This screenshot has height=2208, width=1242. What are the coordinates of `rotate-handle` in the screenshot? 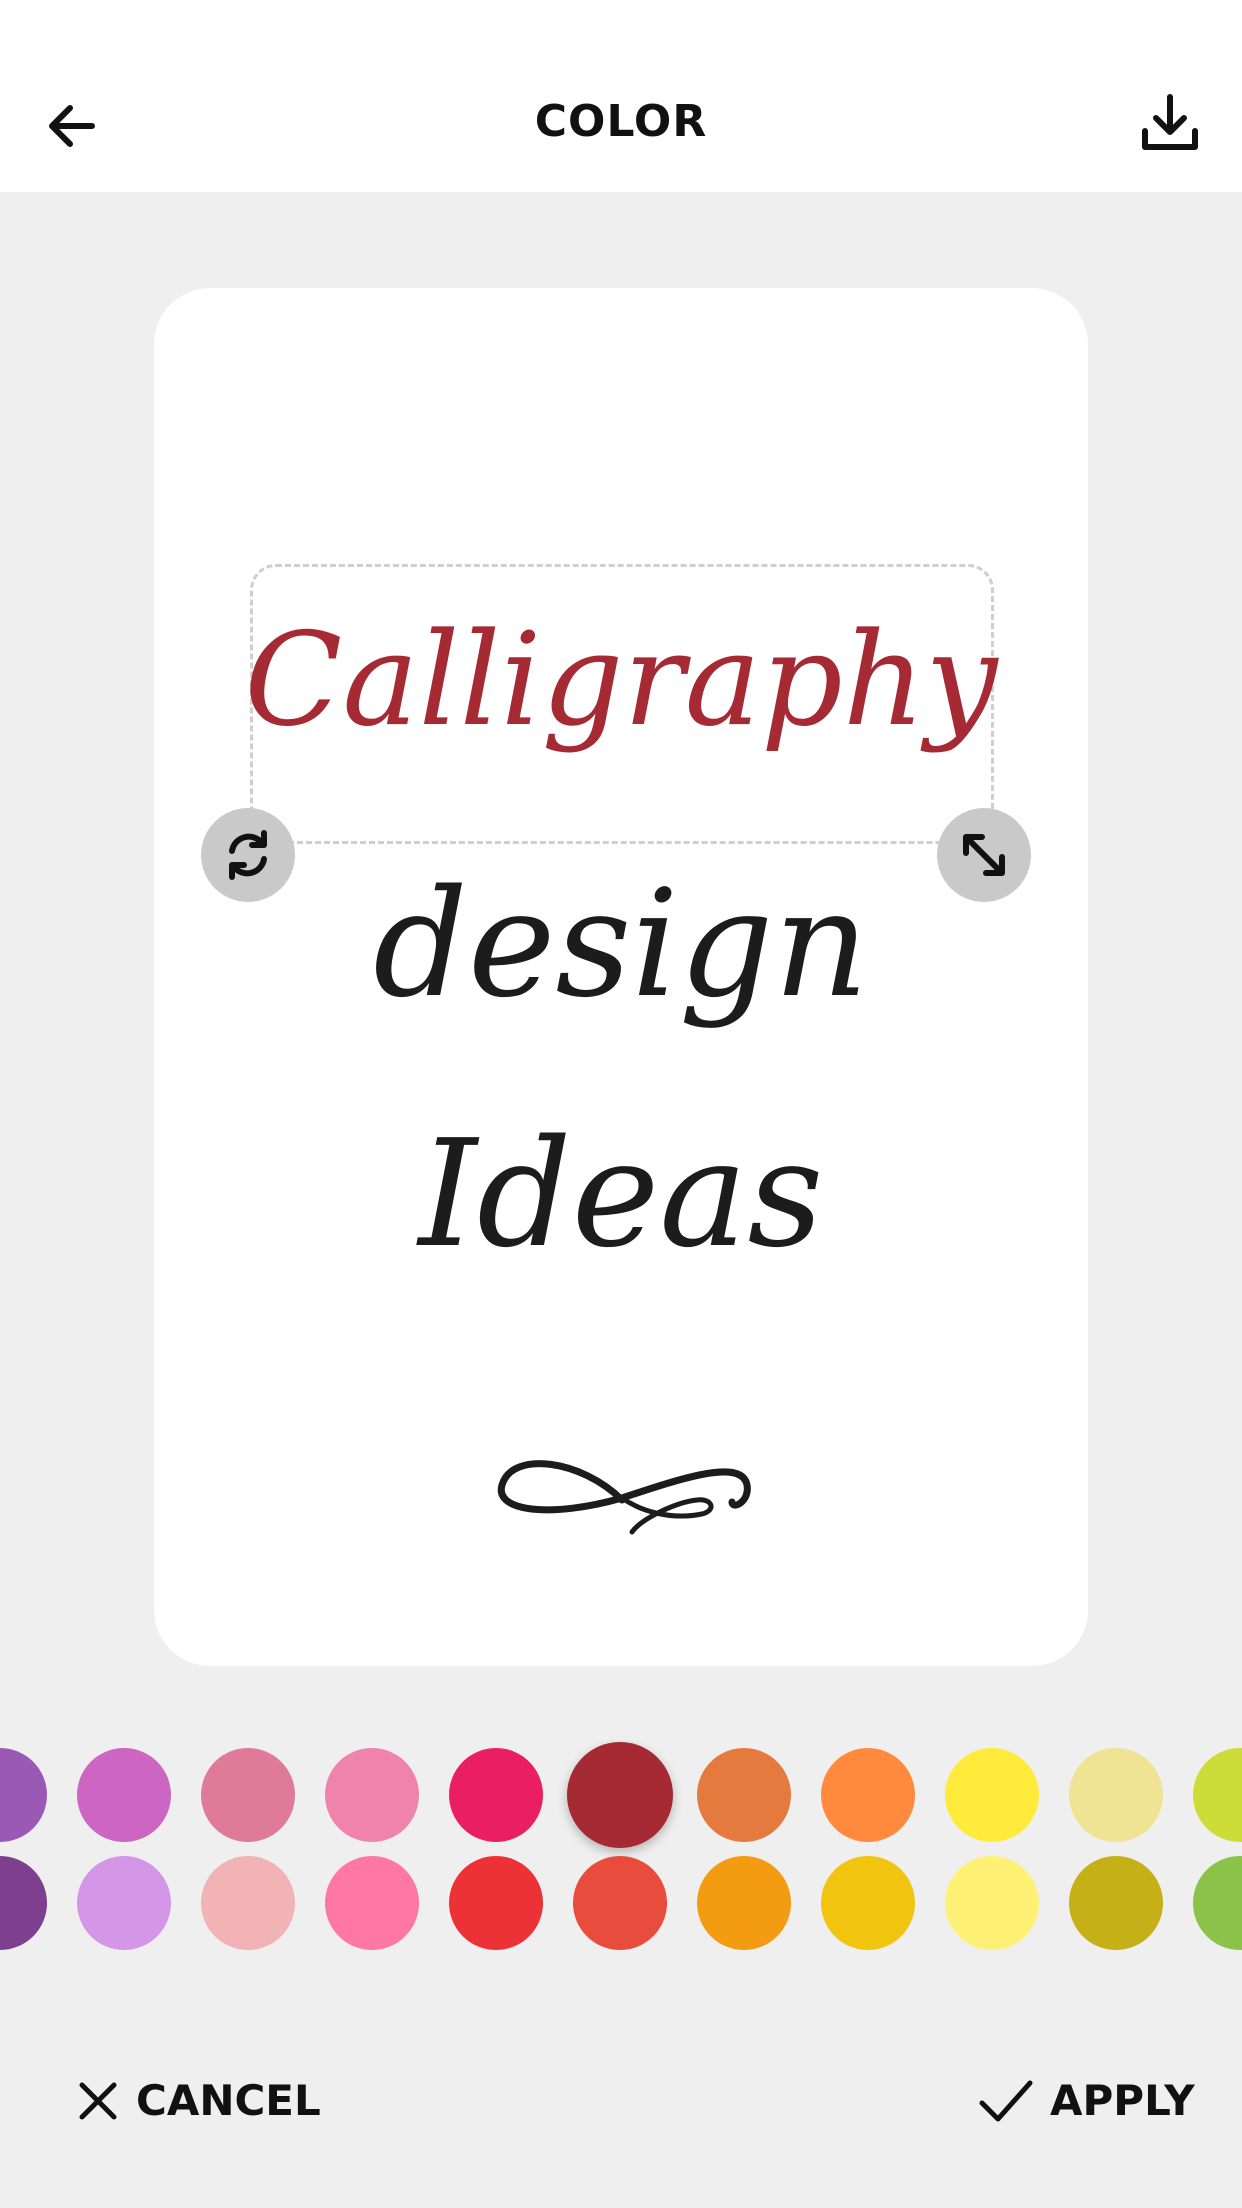 It's located at (248, 855).